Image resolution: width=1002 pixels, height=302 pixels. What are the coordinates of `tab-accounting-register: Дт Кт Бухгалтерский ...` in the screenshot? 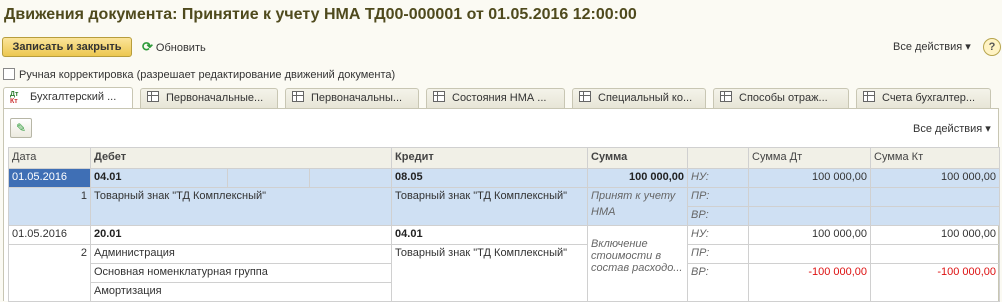 It's located at (68, 98).